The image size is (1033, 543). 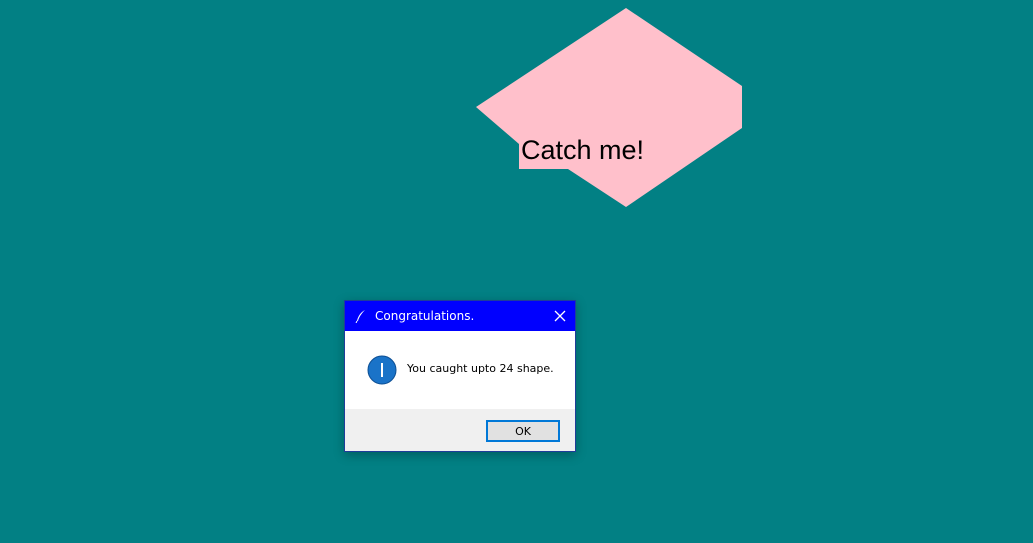 I want to click on info-icon, so click(x=382, y=370).